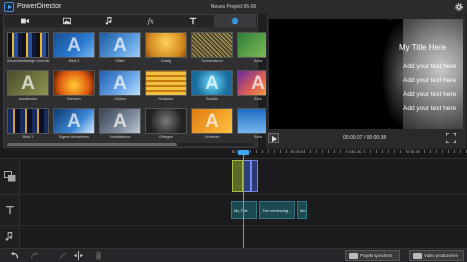 The image size is (467, 262). Describe the element at coordinates (417, 256) in the screenshot. I see `produce-icon` at that location.